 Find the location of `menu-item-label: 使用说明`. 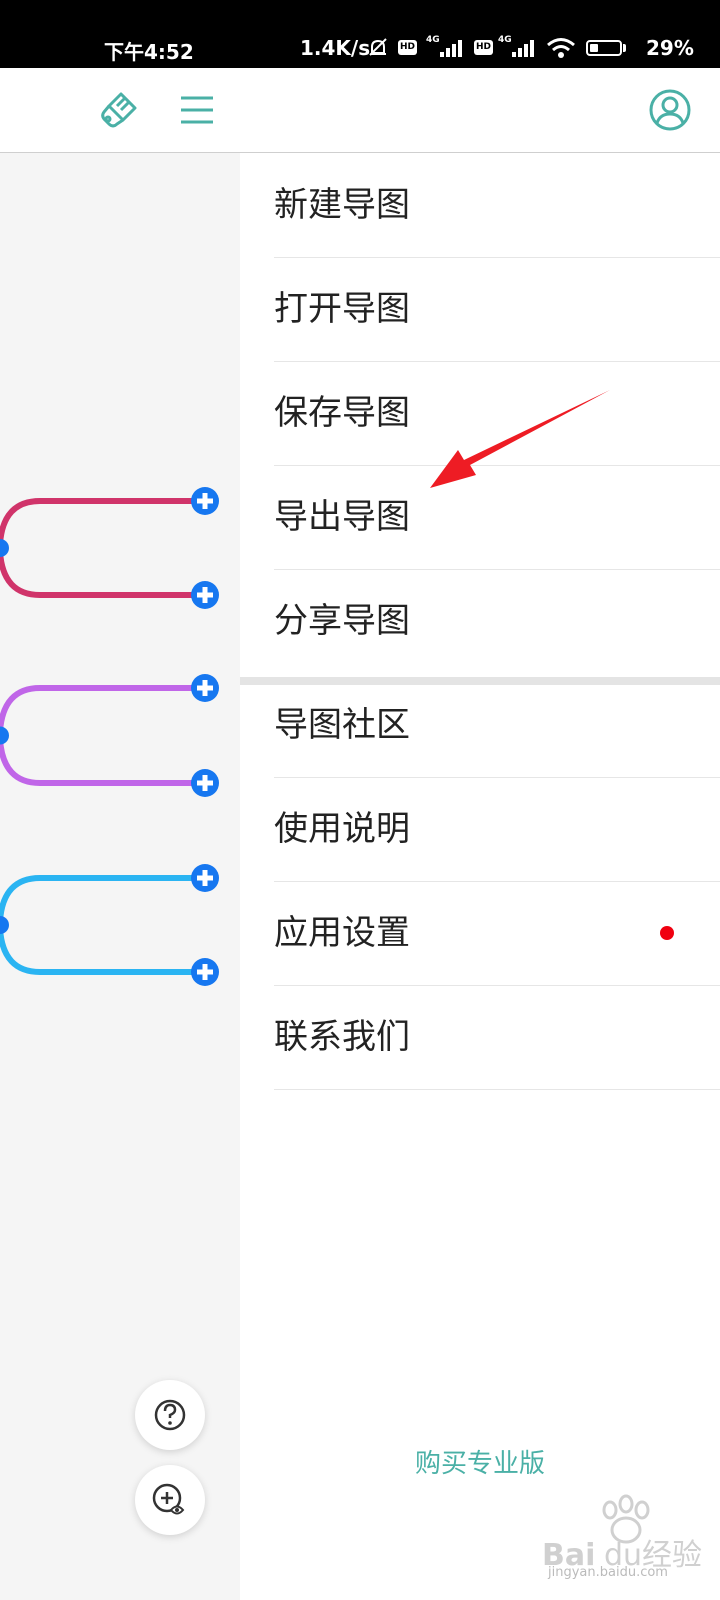

menu-item-label: 使用说明 is located at coordinates (342, 829).